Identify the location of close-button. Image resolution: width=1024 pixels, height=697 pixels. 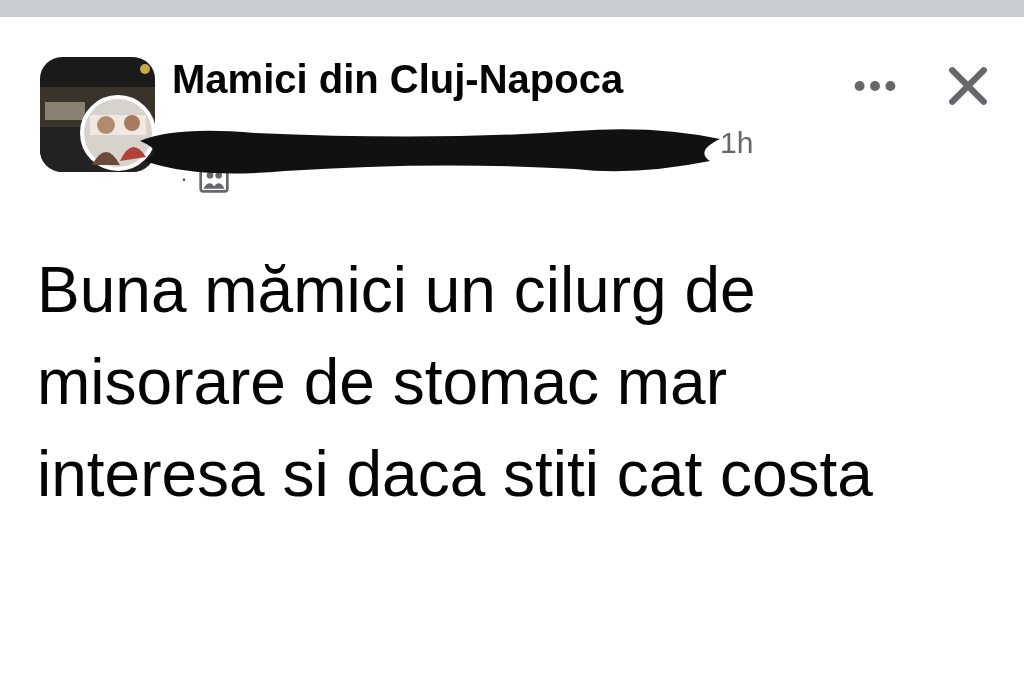
(968, 86).